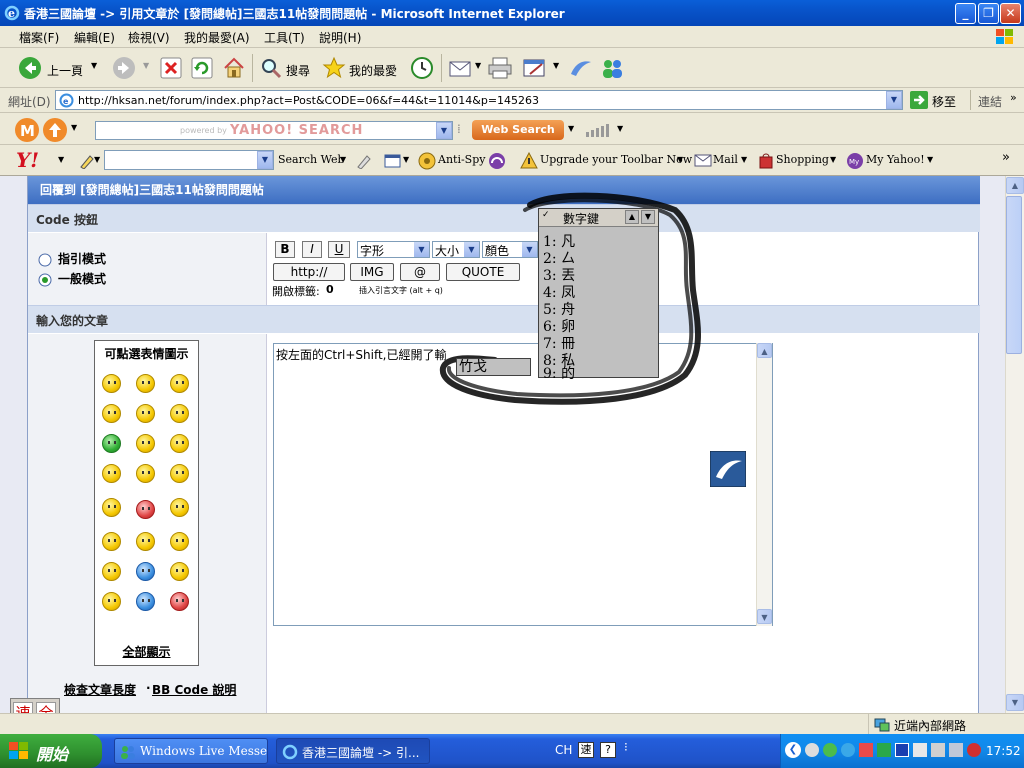 This screenshot has width=1024, height=768. What do you see at coordinates (61, 159) in the screenshot?
I see `yahoo-dropdown-icon: ▼` at bounding box center [61, 159].